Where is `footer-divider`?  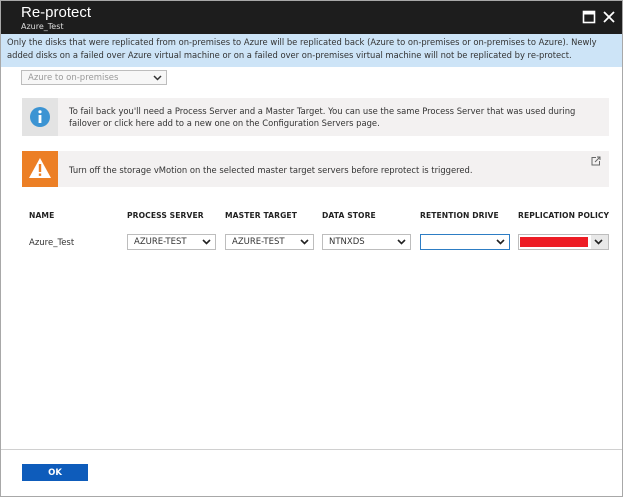 footer-divider is located at coordinates (311, 449).